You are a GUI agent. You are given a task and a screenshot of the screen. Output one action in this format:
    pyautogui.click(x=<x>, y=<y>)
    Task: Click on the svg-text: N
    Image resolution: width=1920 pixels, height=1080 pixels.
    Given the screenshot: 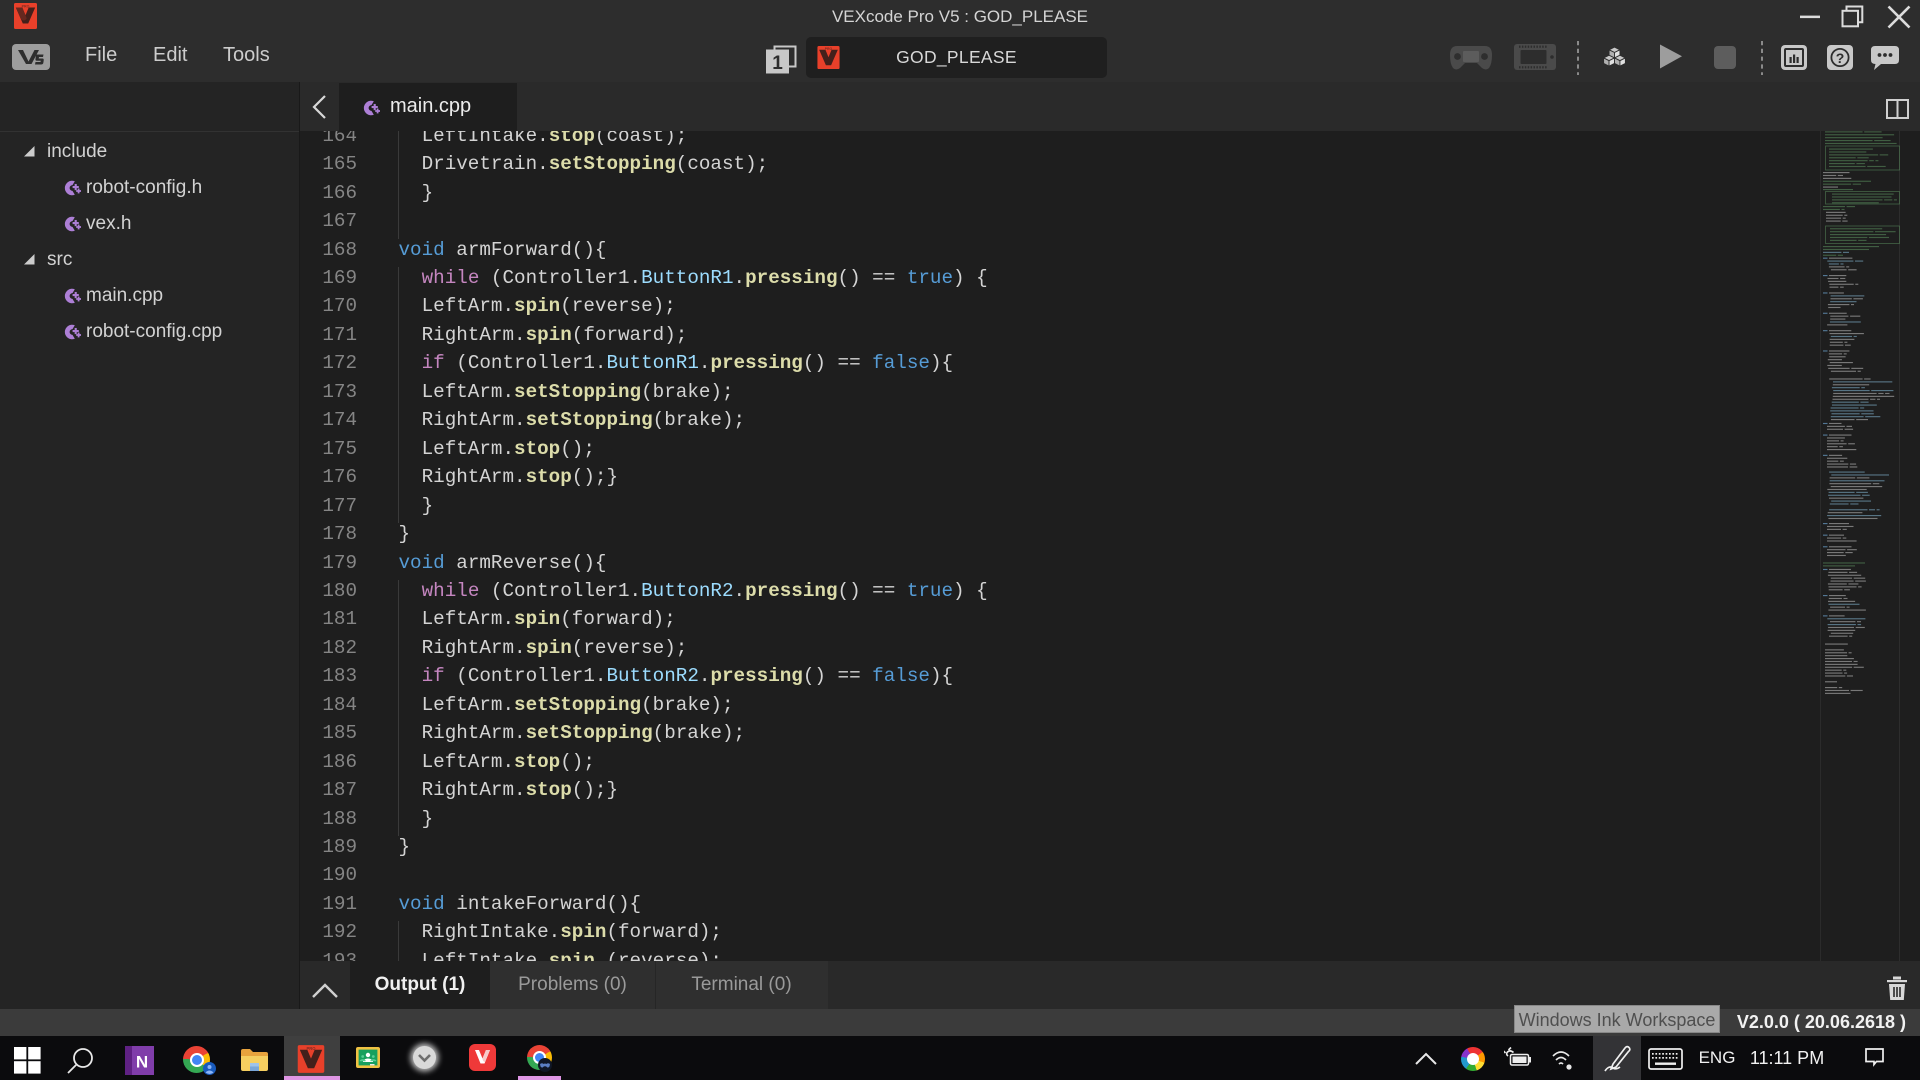 What is the action you would take?
    pyautogui.click(x=142, y=1062)
    